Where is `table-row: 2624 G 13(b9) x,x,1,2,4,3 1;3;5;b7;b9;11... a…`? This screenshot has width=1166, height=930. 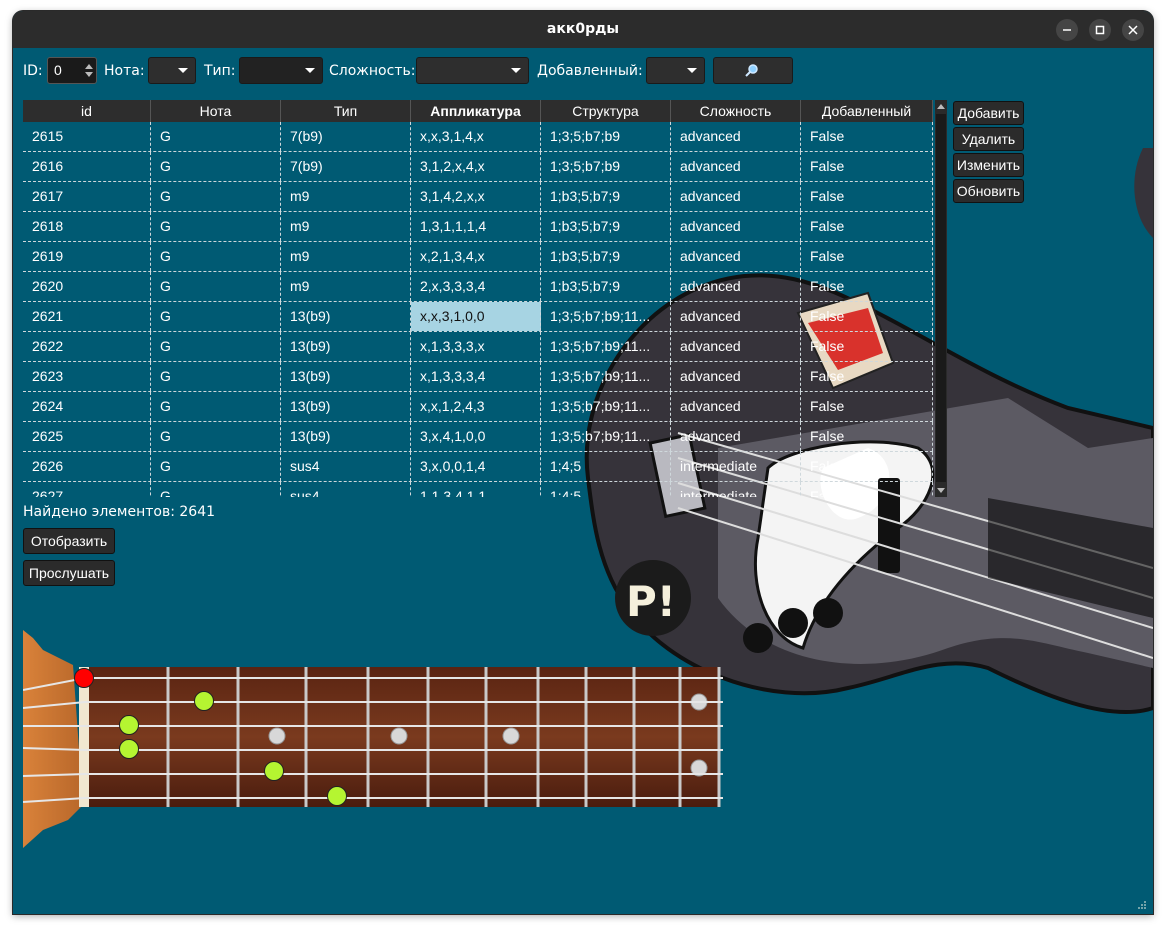
table-row: 2624 G 13(b9) x,x,1,2,4,3 1;3;5;b7;b9;11... a… is located at coordinates (478, 407).